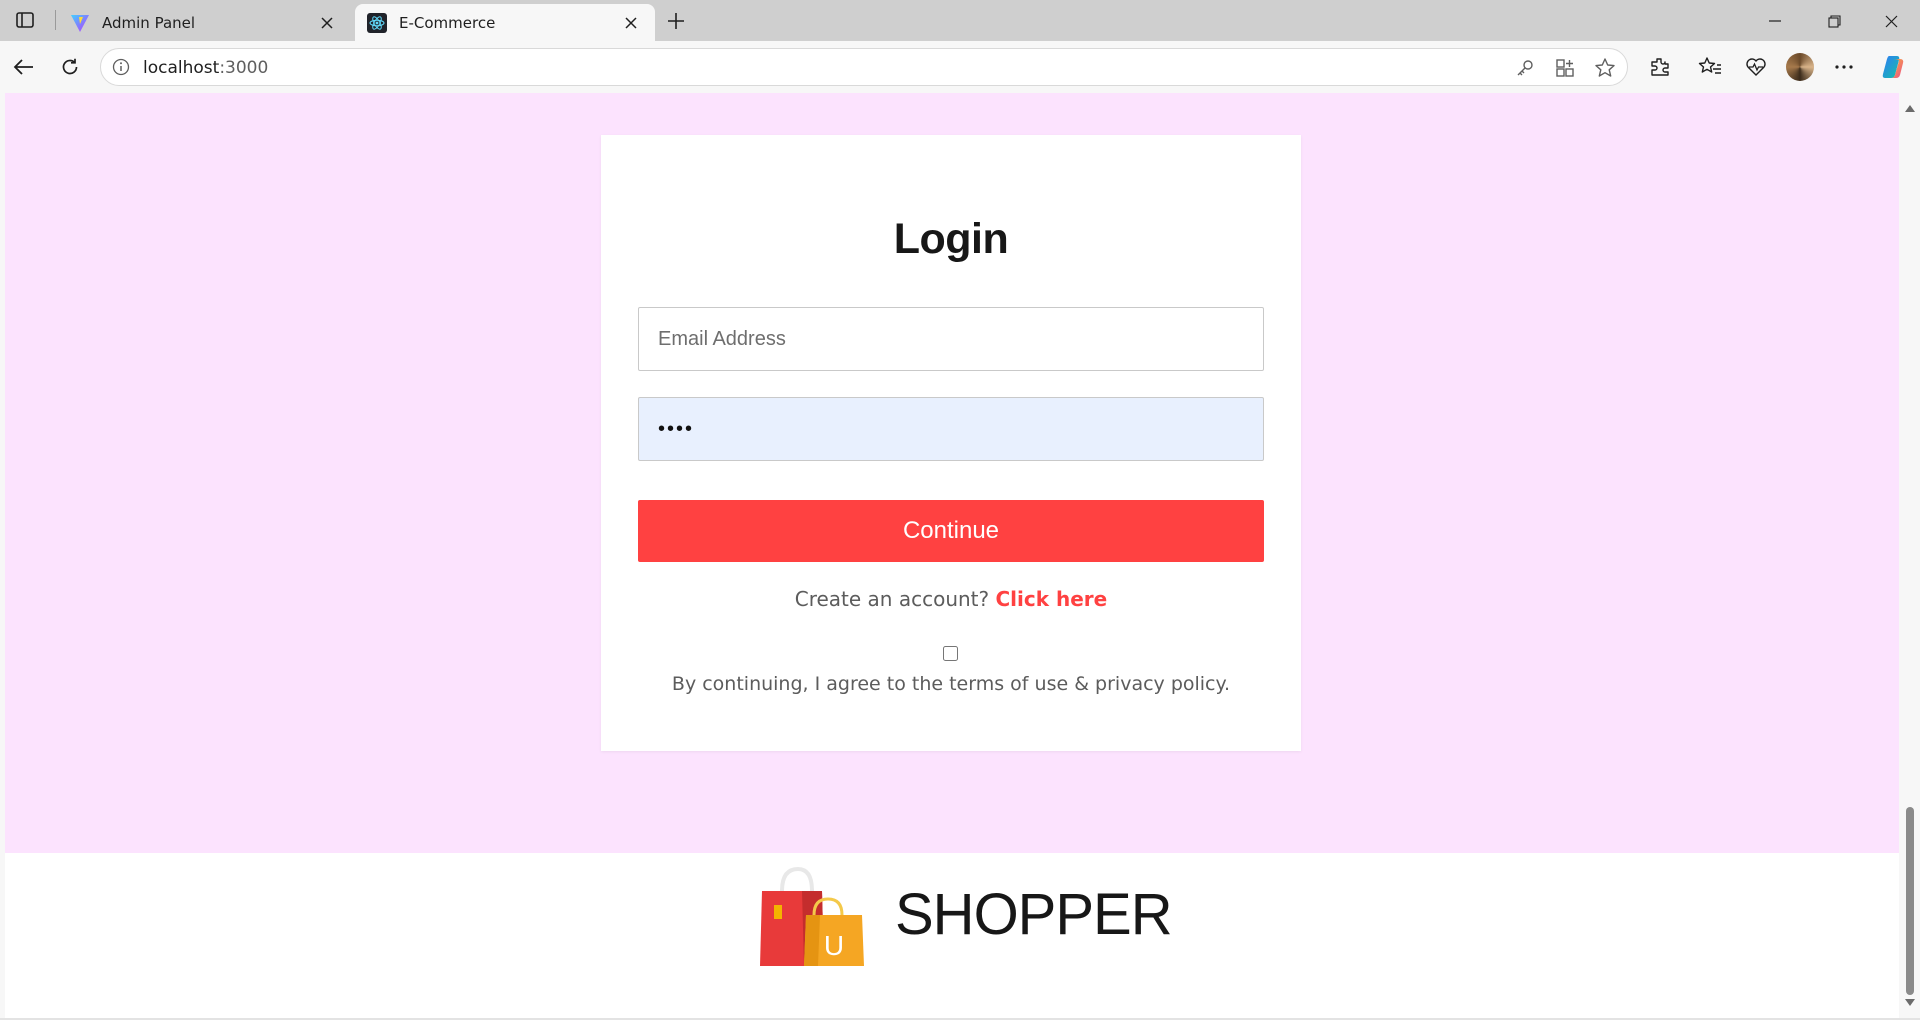 The width and height of the screenshot is (1920, 1020). I want to click on tab-title: Admin Panel, so click(149, 22).